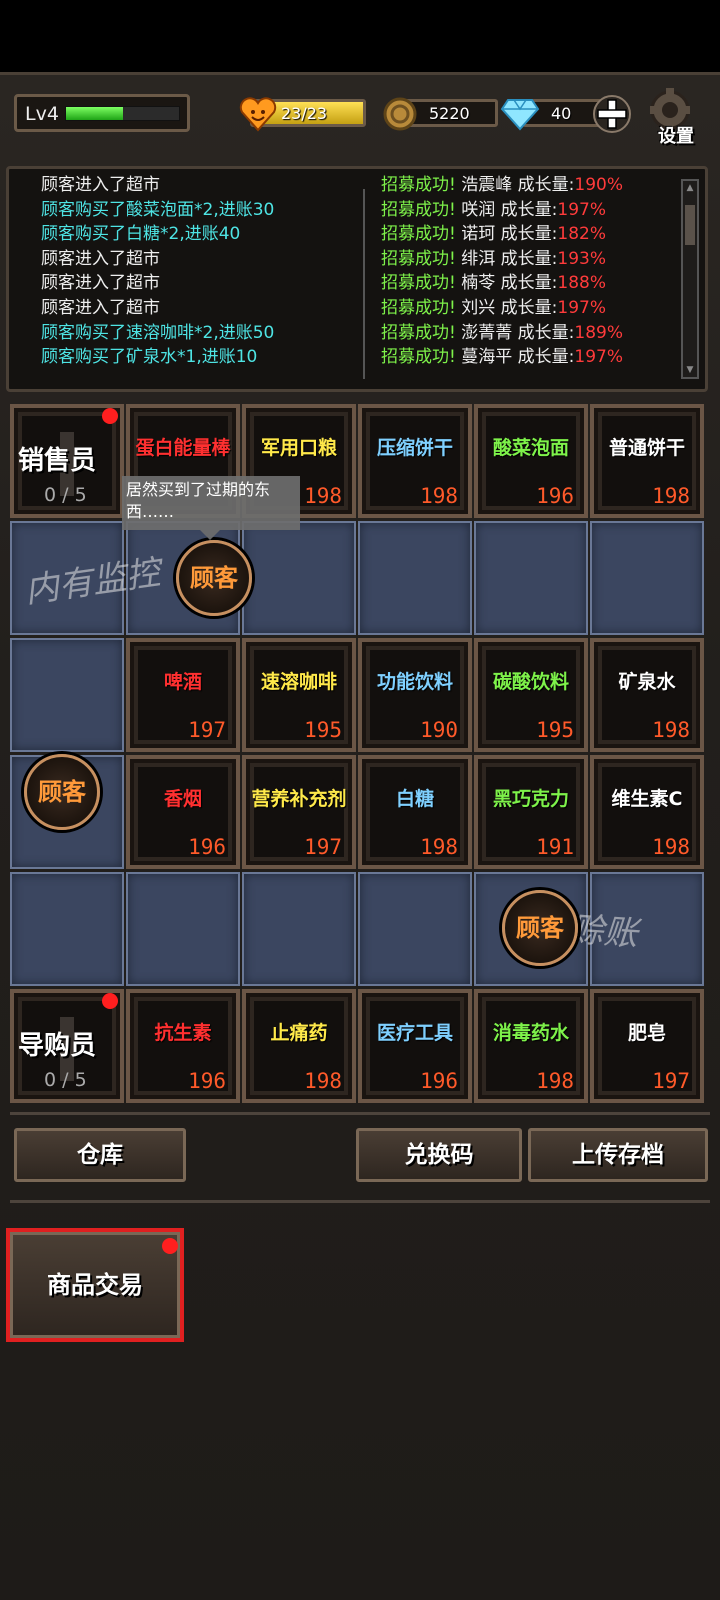 This screenshot has height=1600, width=720. I want to click on shelf-slot: 香烟 196, so click(183, 812).